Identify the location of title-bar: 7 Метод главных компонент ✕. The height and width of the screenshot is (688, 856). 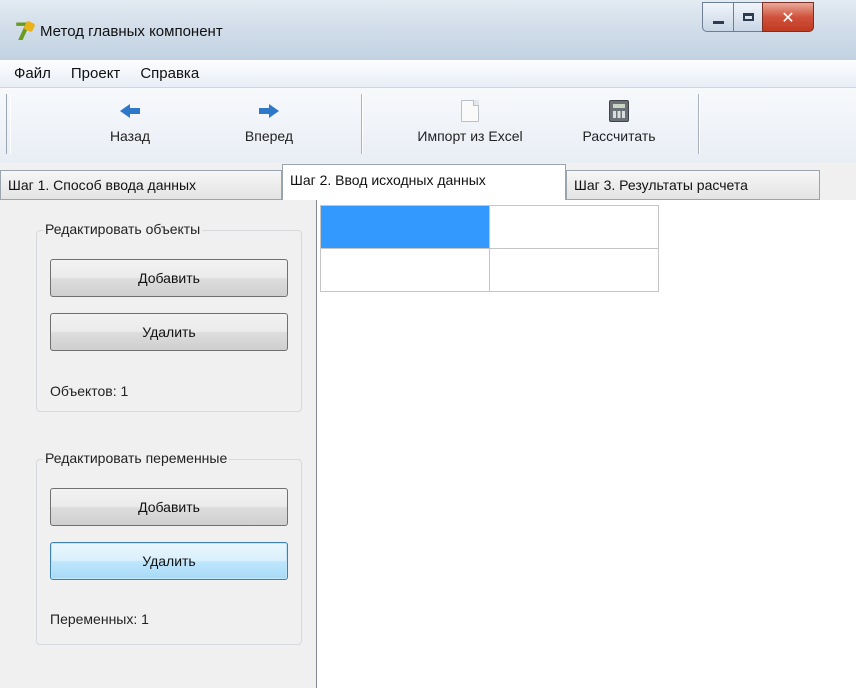
(428, 30).